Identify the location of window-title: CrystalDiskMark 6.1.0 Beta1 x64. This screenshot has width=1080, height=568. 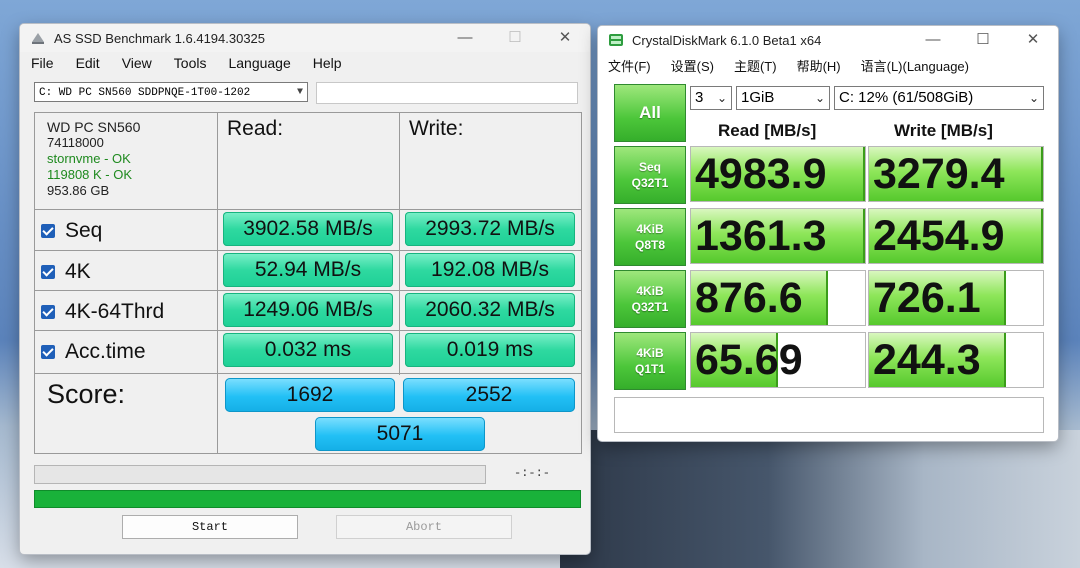
(727, 40).